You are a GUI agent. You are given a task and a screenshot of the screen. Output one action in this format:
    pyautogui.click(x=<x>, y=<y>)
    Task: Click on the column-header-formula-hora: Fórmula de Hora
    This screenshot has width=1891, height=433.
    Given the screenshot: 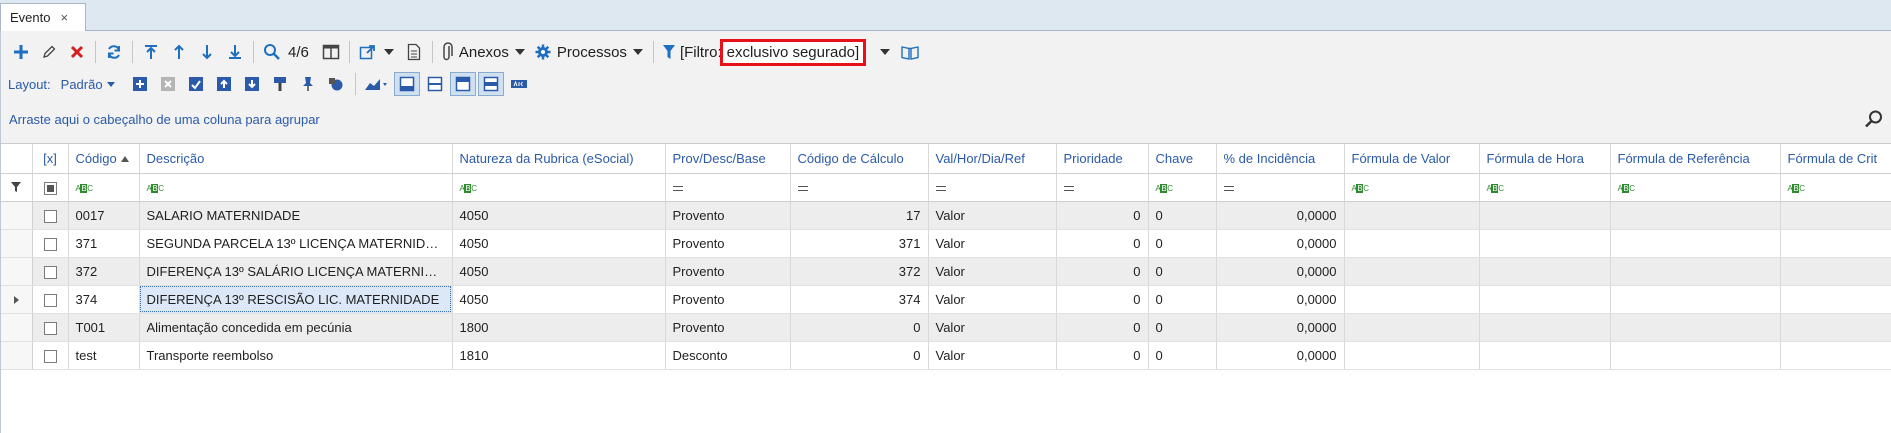 What is the action you would take?
    pyautogui.click(x=1545, y=159)
    